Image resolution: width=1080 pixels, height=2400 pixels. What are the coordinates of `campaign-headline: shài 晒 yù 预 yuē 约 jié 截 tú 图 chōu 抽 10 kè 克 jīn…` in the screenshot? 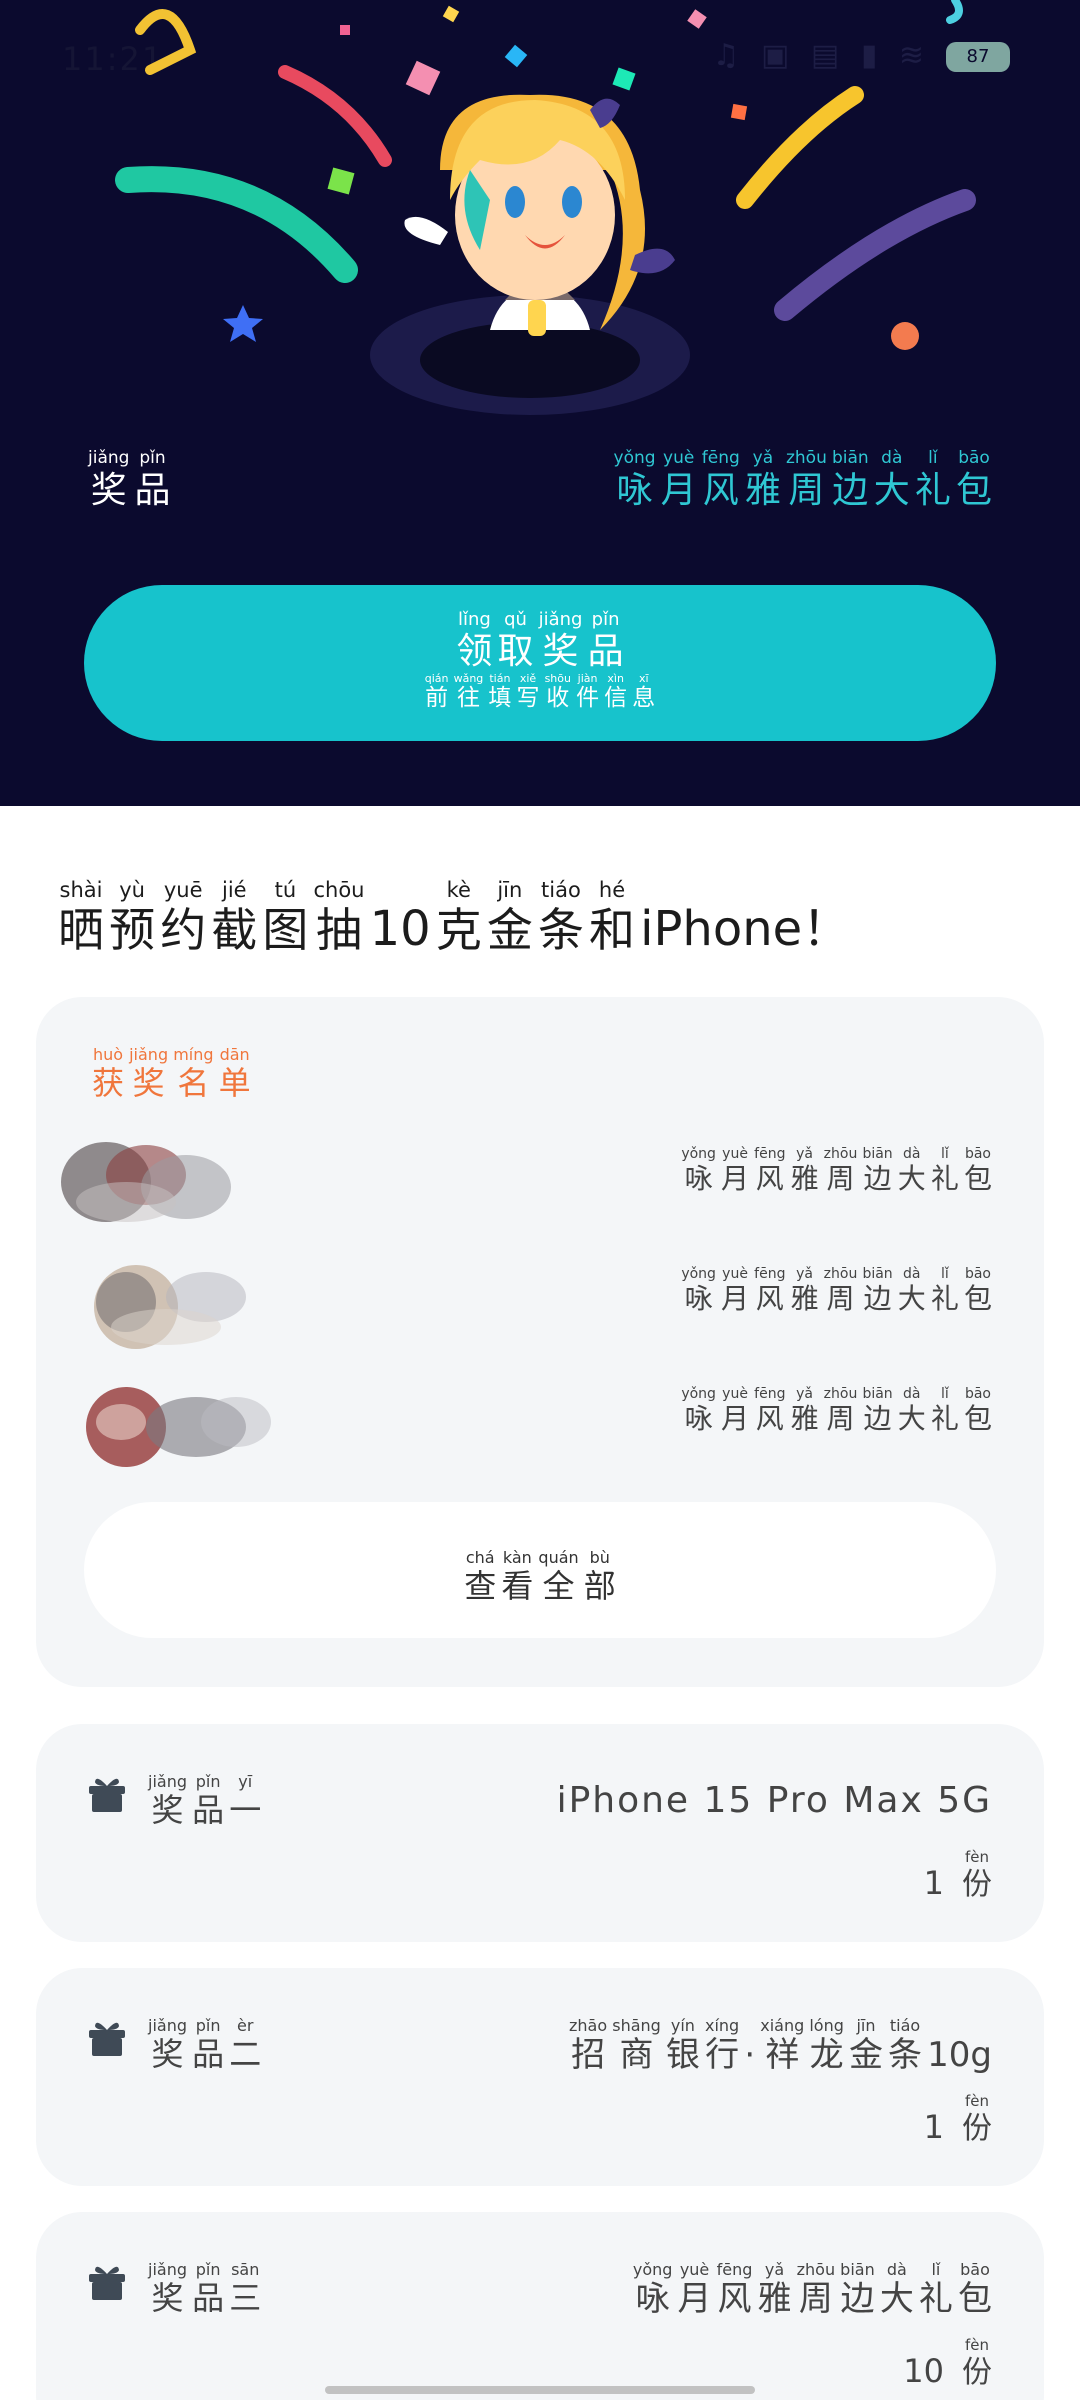 It's located at (454, 917).